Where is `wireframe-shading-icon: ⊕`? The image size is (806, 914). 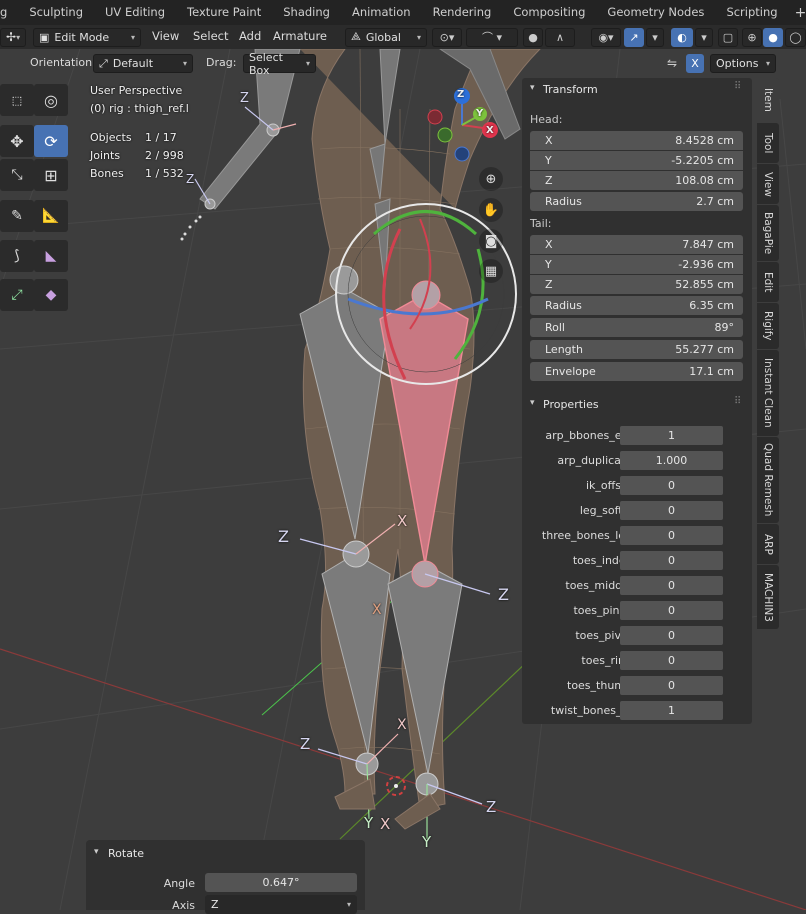
wireframe-shading-icon: ⊕ is located at coordinates (752, 37).